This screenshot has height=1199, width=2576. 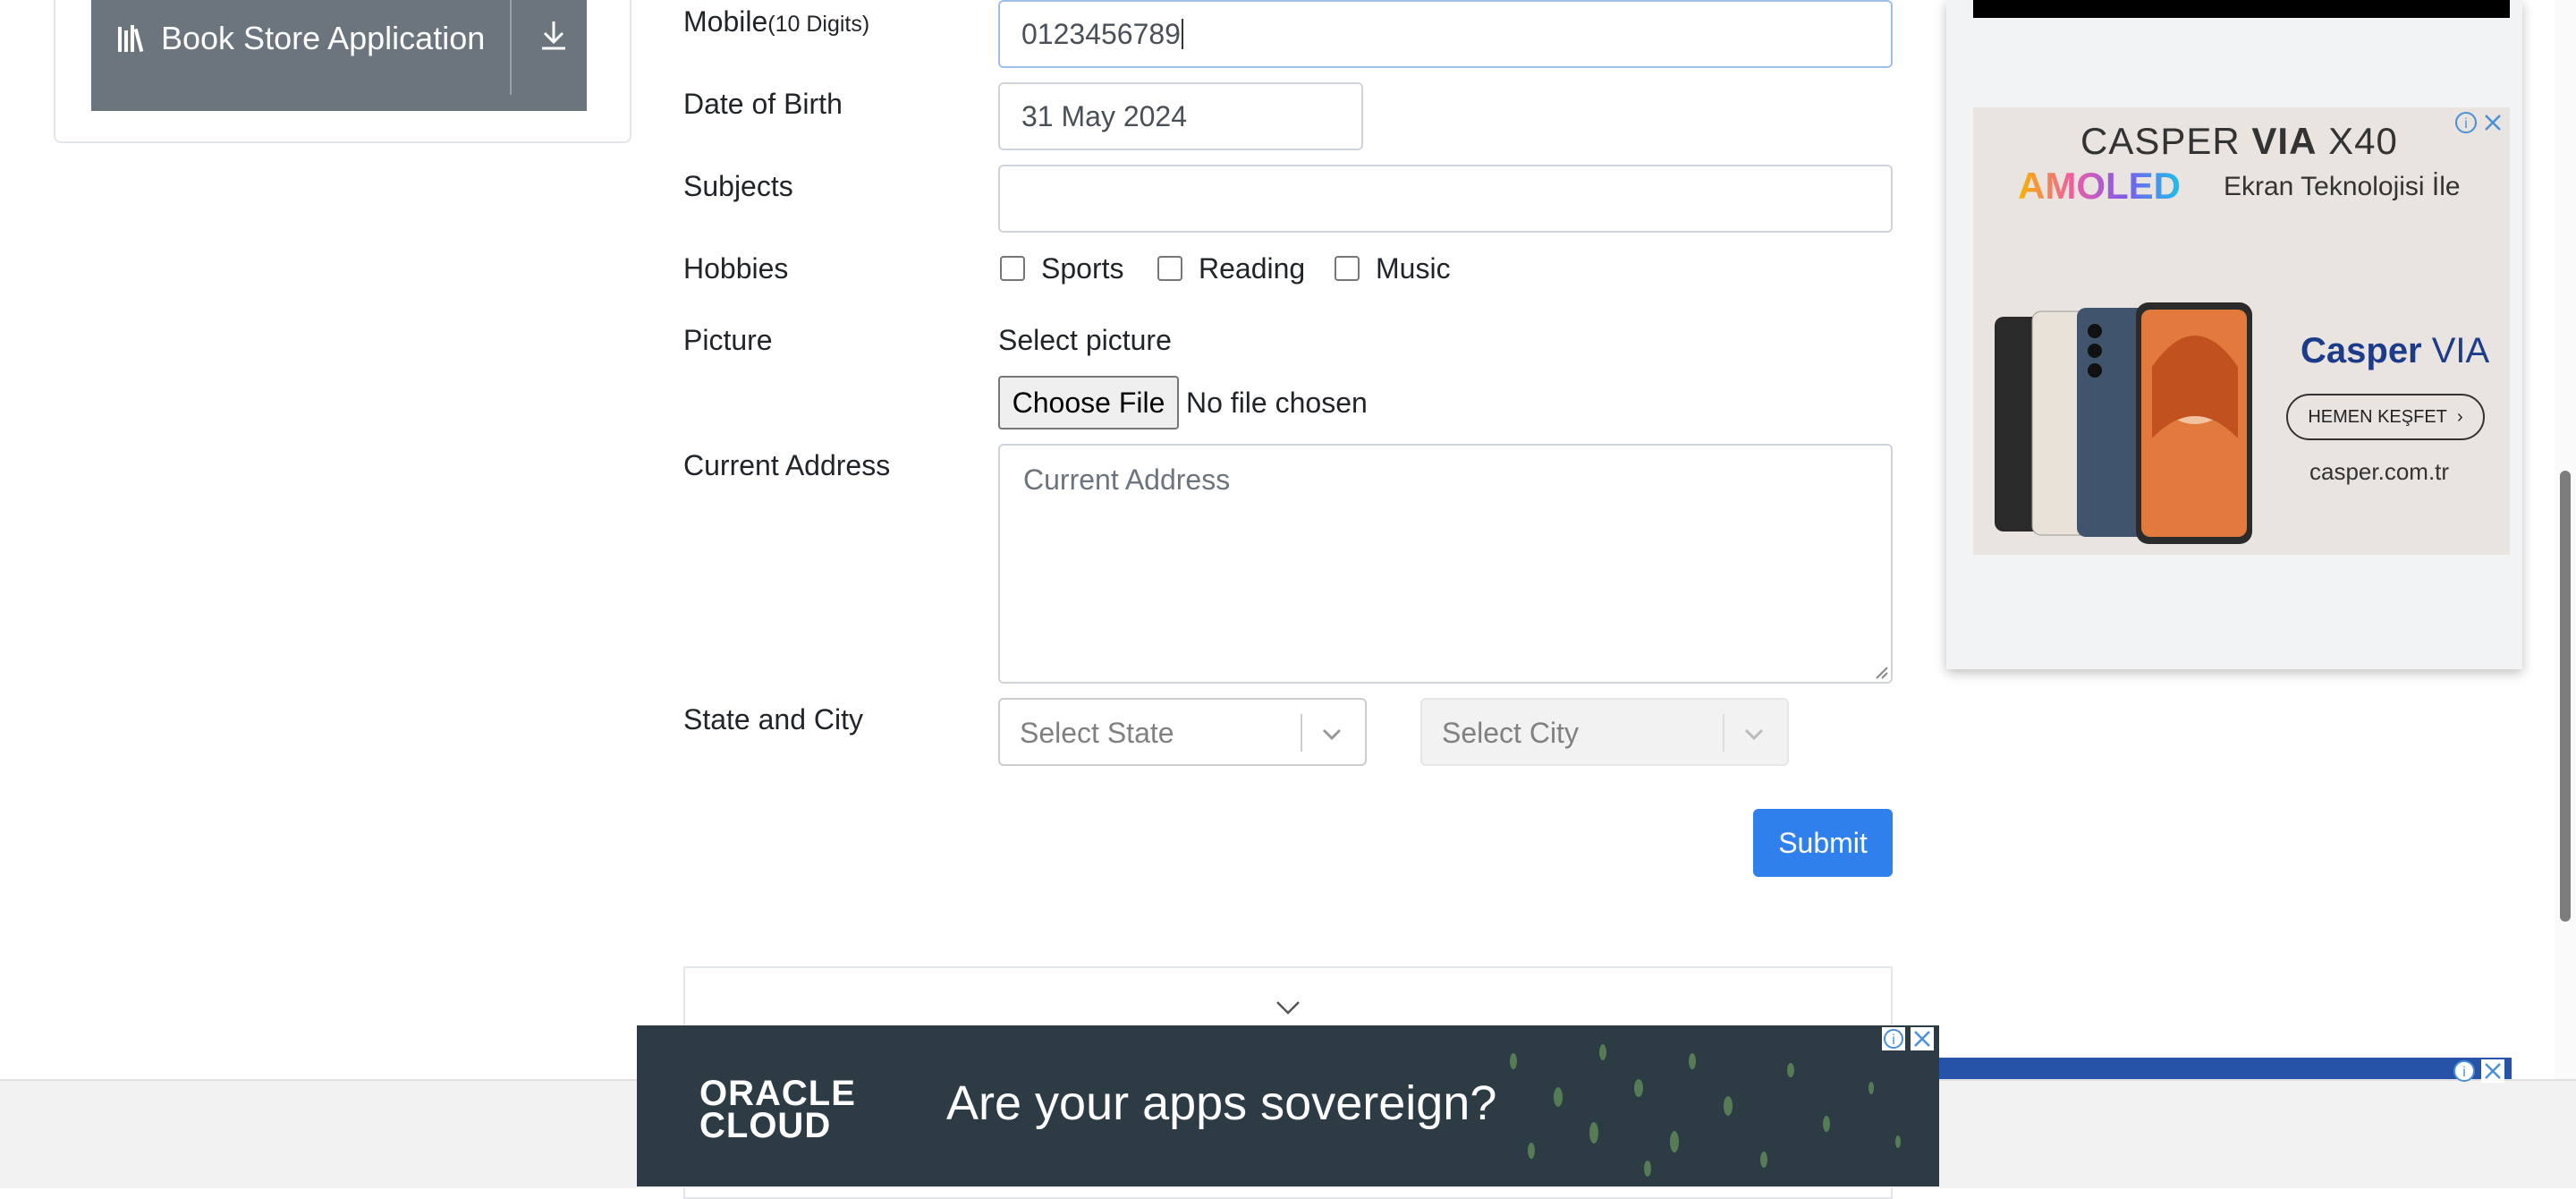 I want to click on ad-title: CASPER VIA X40, so click(x=2239, y=141).